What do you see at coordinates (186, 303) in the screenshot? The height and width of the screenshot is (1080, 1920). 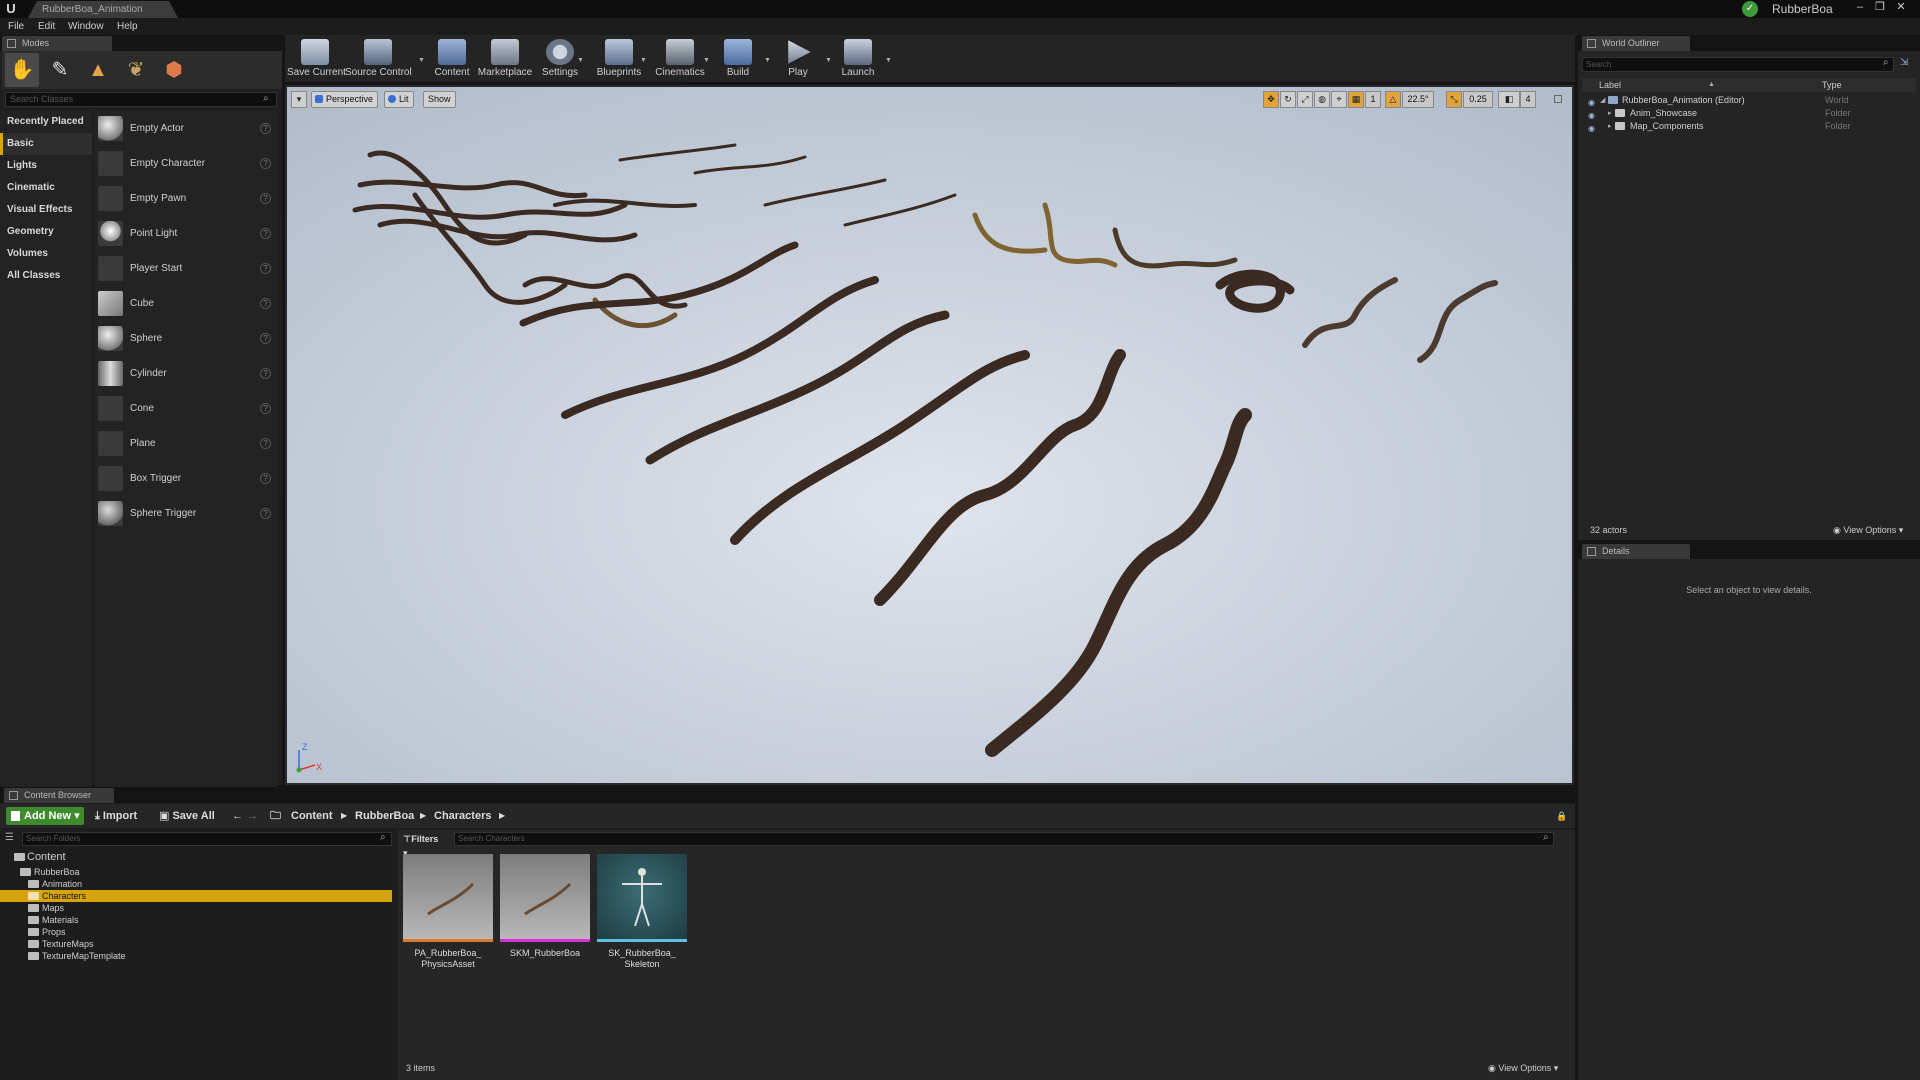 I see `place-item-cube: Cube?` at bounding box center [186, 303].